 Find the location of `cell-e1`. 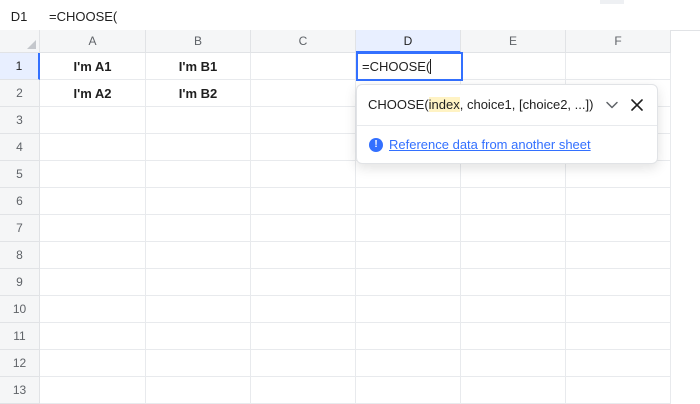

cell-e1 is located at coordinates (513, 66).